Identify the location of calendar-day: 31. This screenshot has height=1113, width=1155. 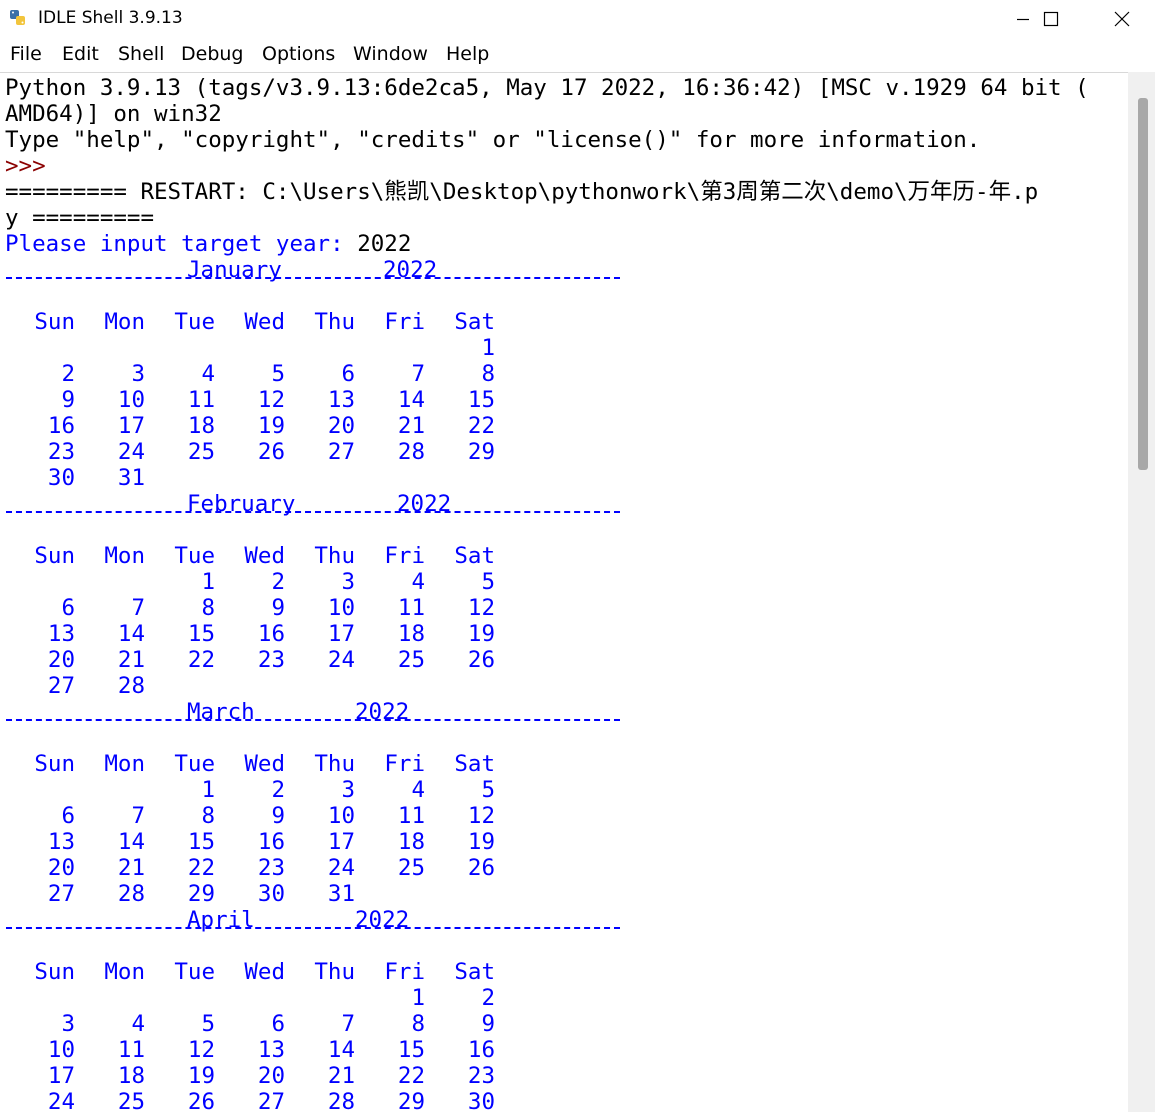
(131, 478).